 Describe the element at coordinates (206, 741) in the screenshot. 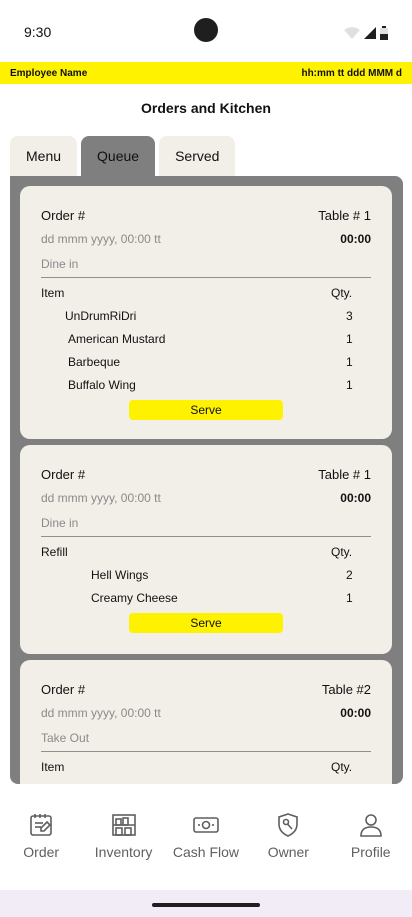

I see `order-type: Take Out` at that location.